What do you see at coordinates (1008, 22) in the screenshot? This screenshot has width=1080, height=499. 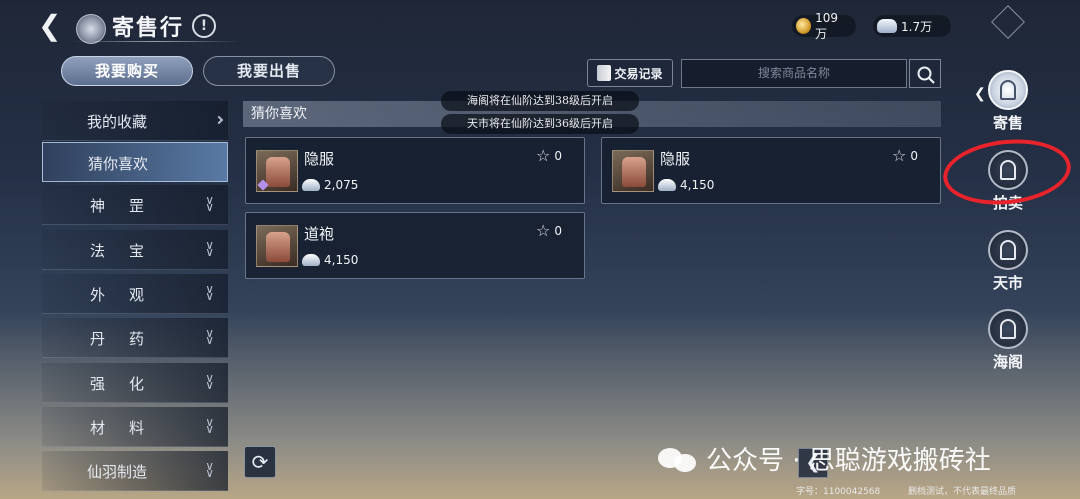 I see `diamond-ornament-icon` at bounding box center [1008, 22].